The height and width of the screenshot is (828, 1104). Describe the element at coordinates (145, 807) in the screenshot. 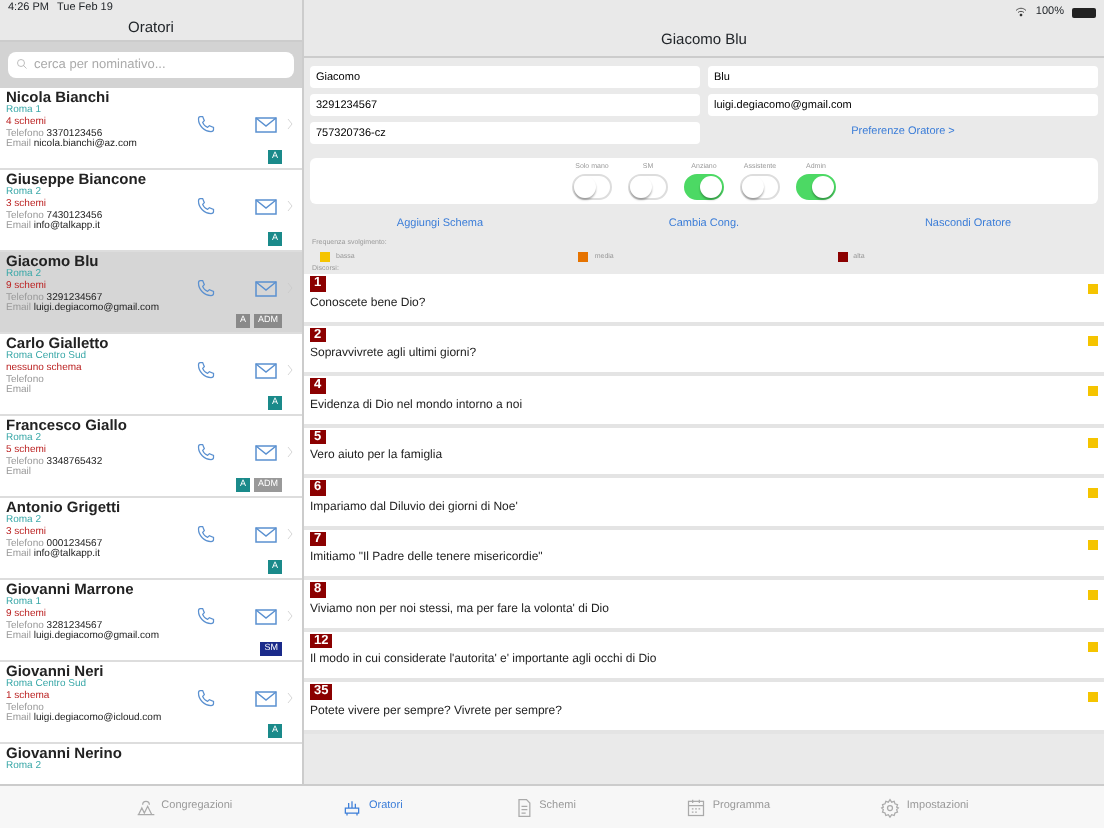

I see `buildings-icon` at that location.